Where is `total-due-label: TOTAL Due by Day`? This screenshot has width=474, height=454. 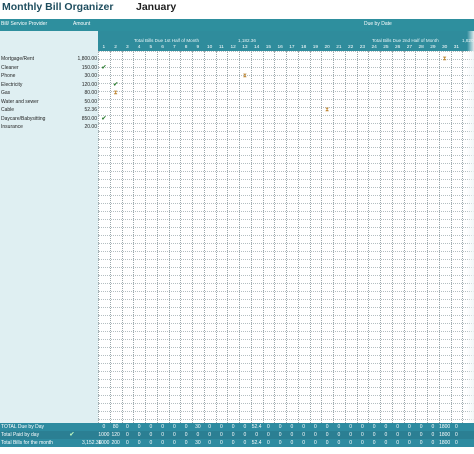 total-due-label: TOTAL Due by Day is located at coordinates (22, 427).